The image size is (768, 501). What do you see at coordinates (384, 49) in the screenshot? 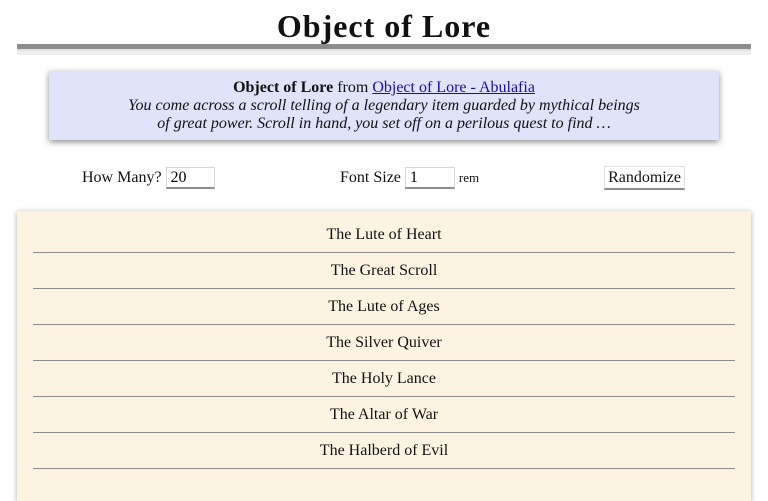
I see `title-divider` at bounding box center [384, 49].